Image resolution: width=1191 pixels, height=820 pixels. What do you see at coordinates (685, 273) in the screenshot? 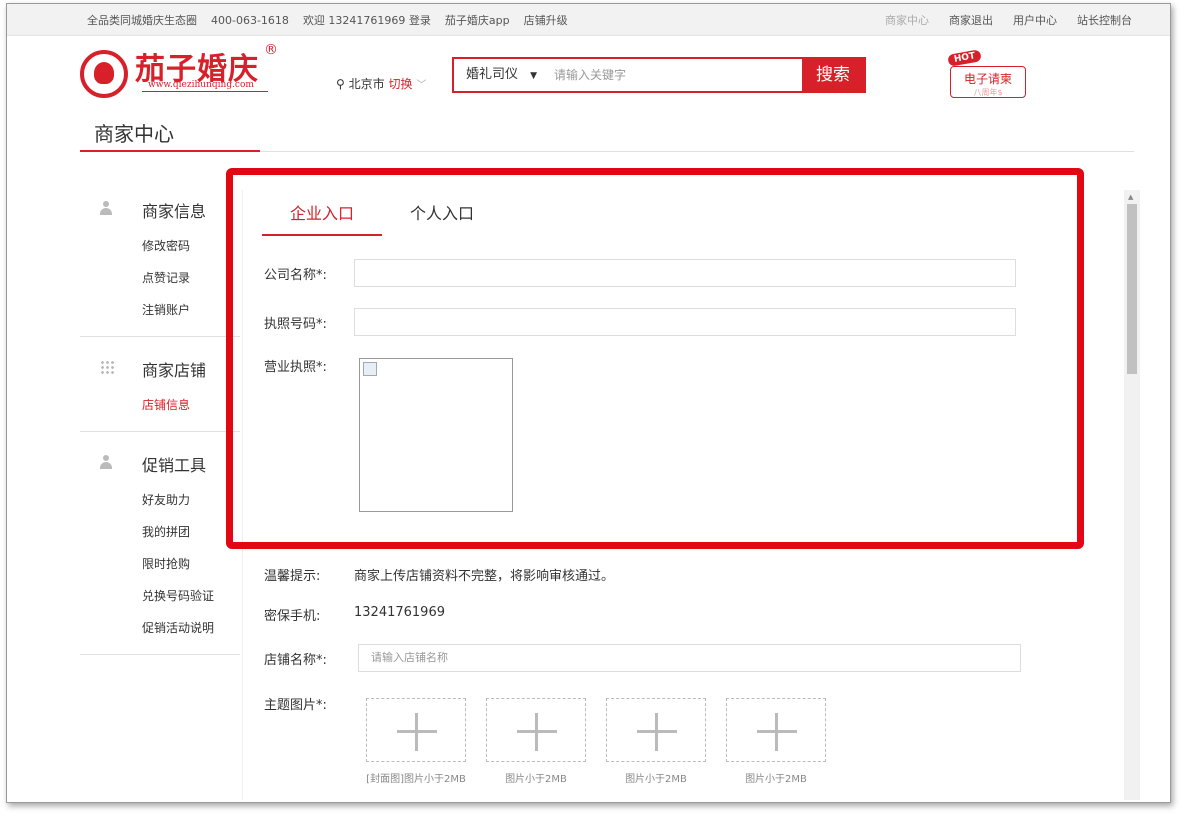
I see `company-name-field` at bounding box center [685, 273].